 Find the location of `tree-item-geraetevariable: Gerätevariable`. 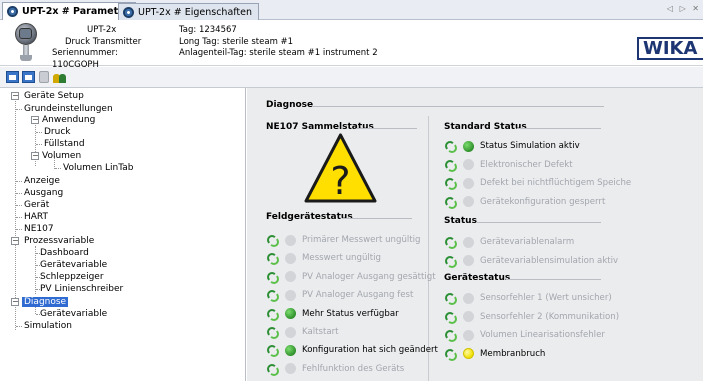

tree-item-geraetevariable: Gerätevariable is located at coordinates (73, 265).